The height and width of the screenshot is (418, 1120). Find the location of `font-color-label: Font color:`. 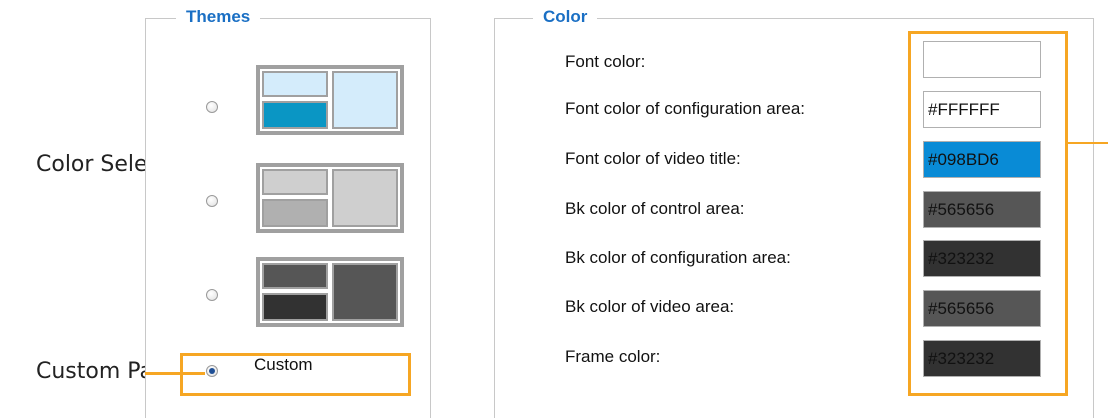

font-color-label: Font color: is located at coordinates (605, 61).